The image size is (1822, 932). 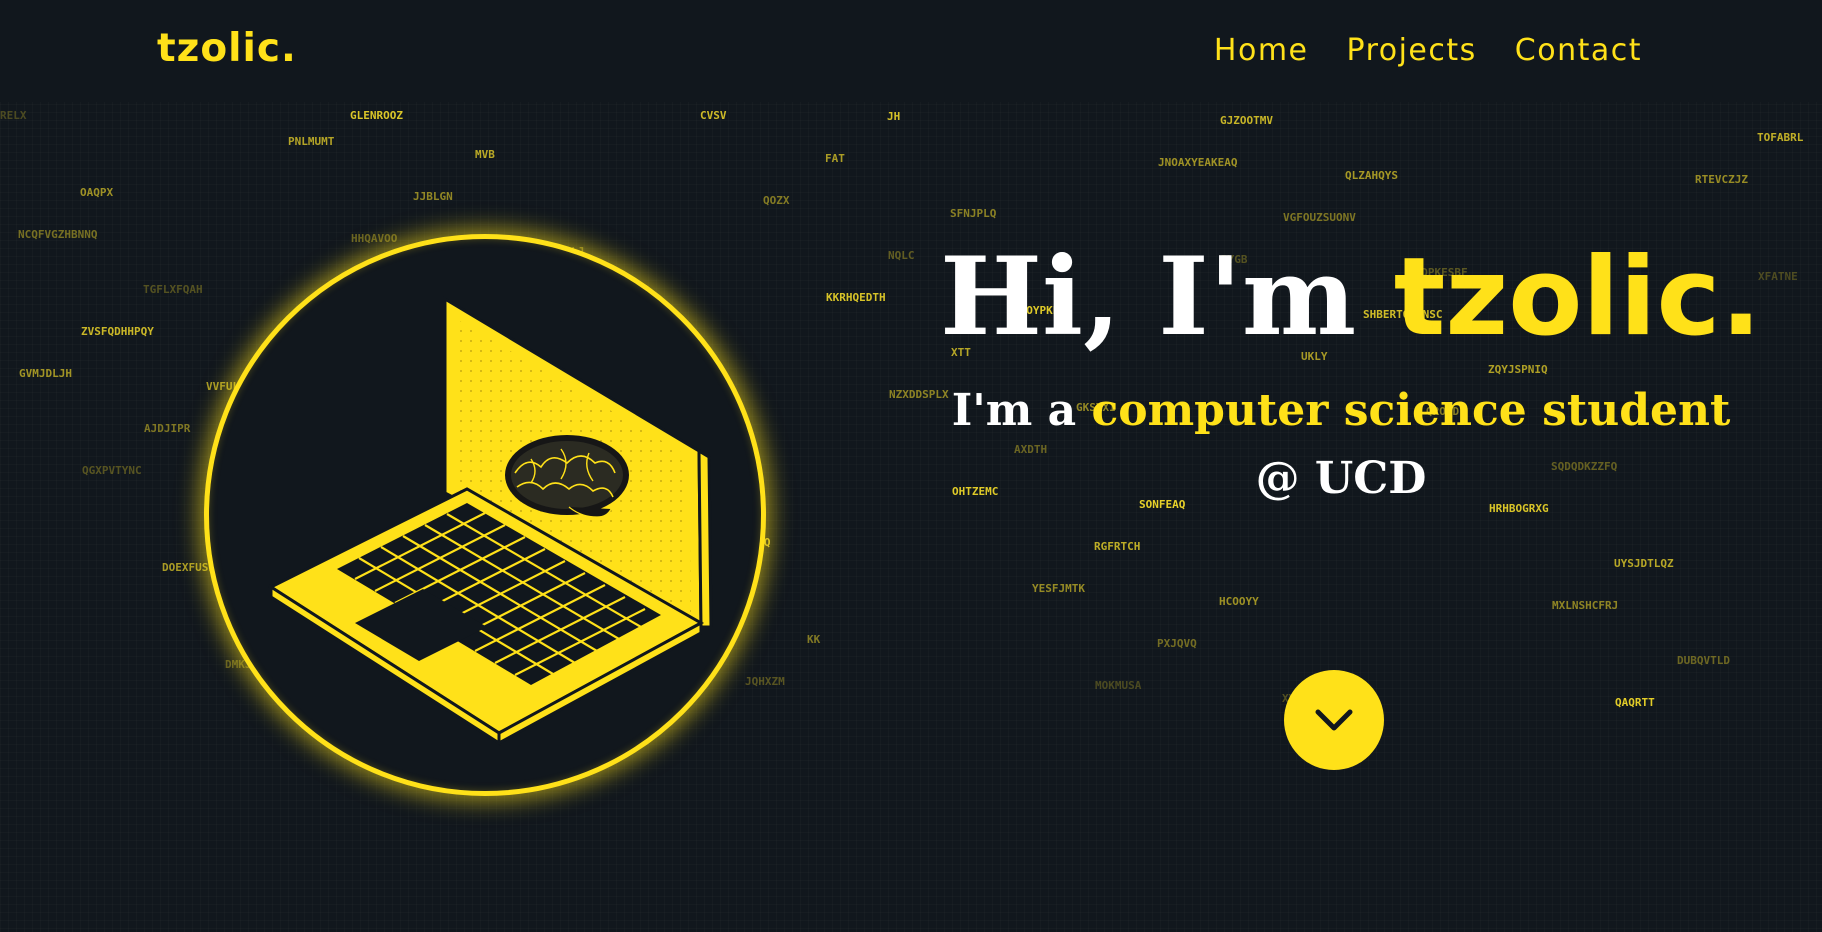 What do you see at coordinates (1577, 297) in the screenshot?
I see `greeting-name: tzolic.` at bounding box center [1577, 297].